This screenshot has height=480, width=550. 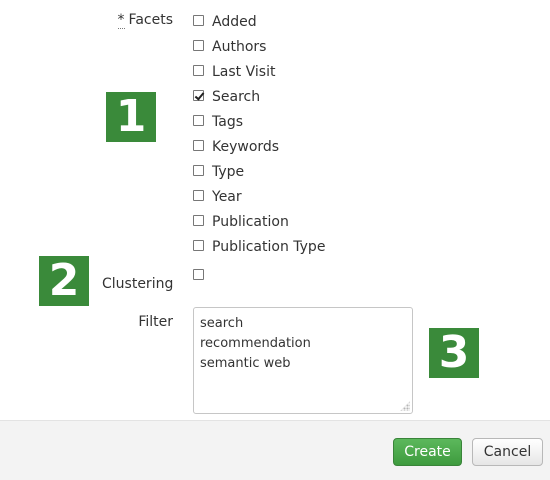 What do you see at coordinates (198, 195) in the screenshot?
I see `facet-checkbox-year` at bounding box center [198, 195].